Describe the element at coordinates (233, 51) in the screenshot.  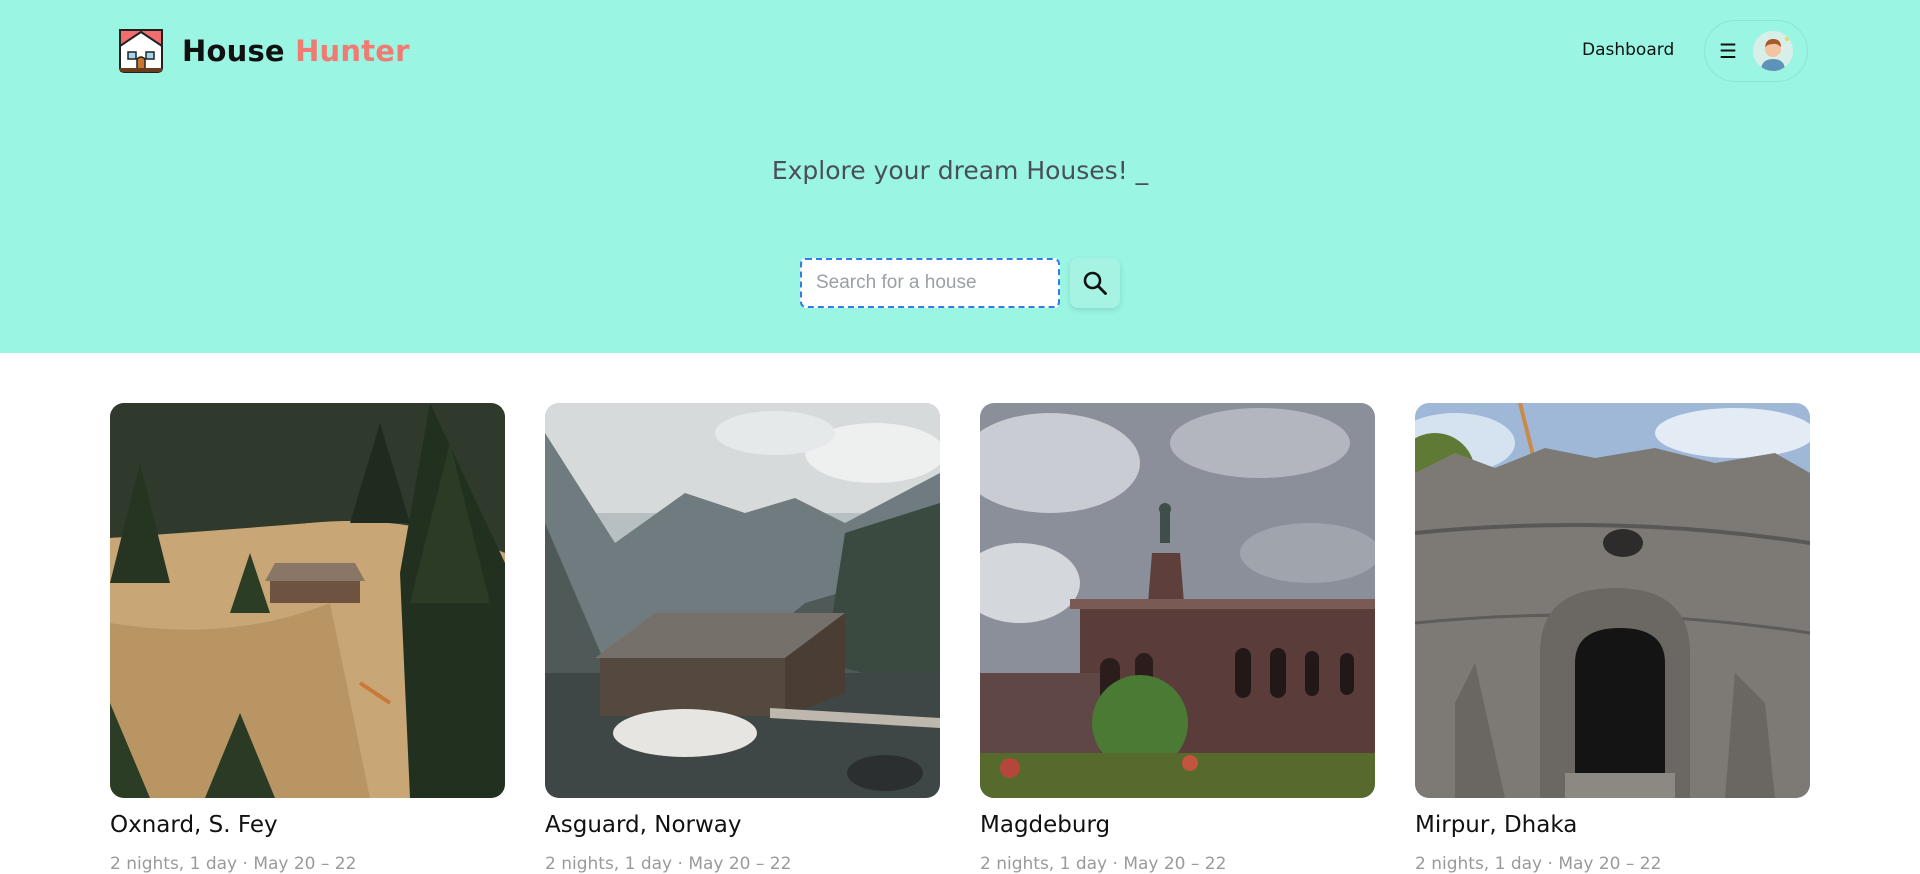
I see `brand-main: House` at that location.